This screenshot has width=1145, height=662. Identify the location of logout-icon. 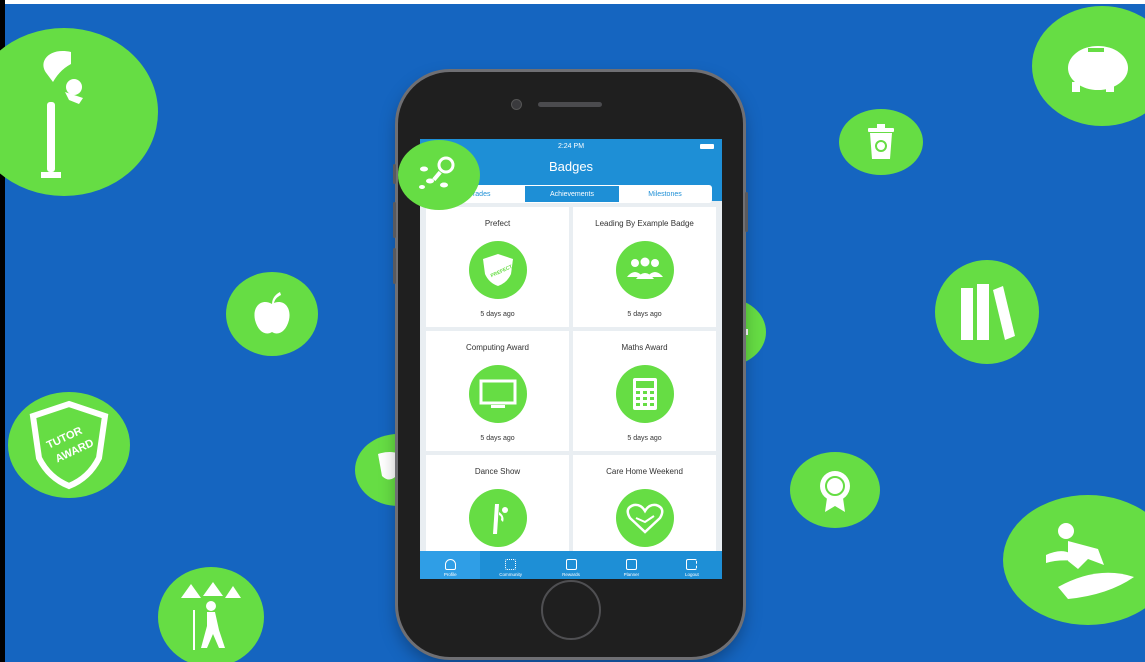
(692, 564).